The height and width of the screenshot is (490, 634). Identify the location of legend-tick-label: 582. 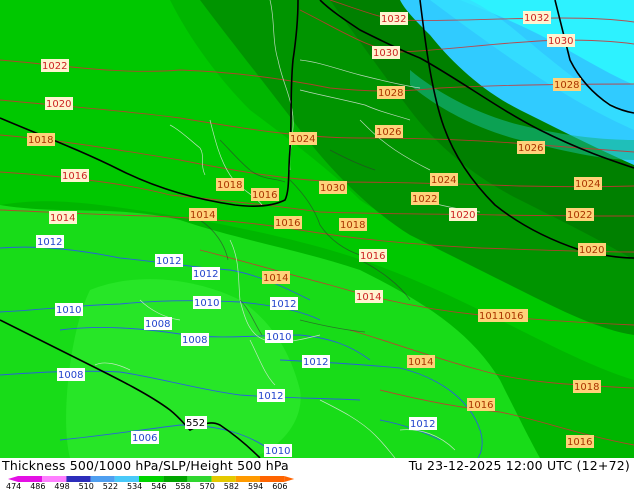
(231, 486).